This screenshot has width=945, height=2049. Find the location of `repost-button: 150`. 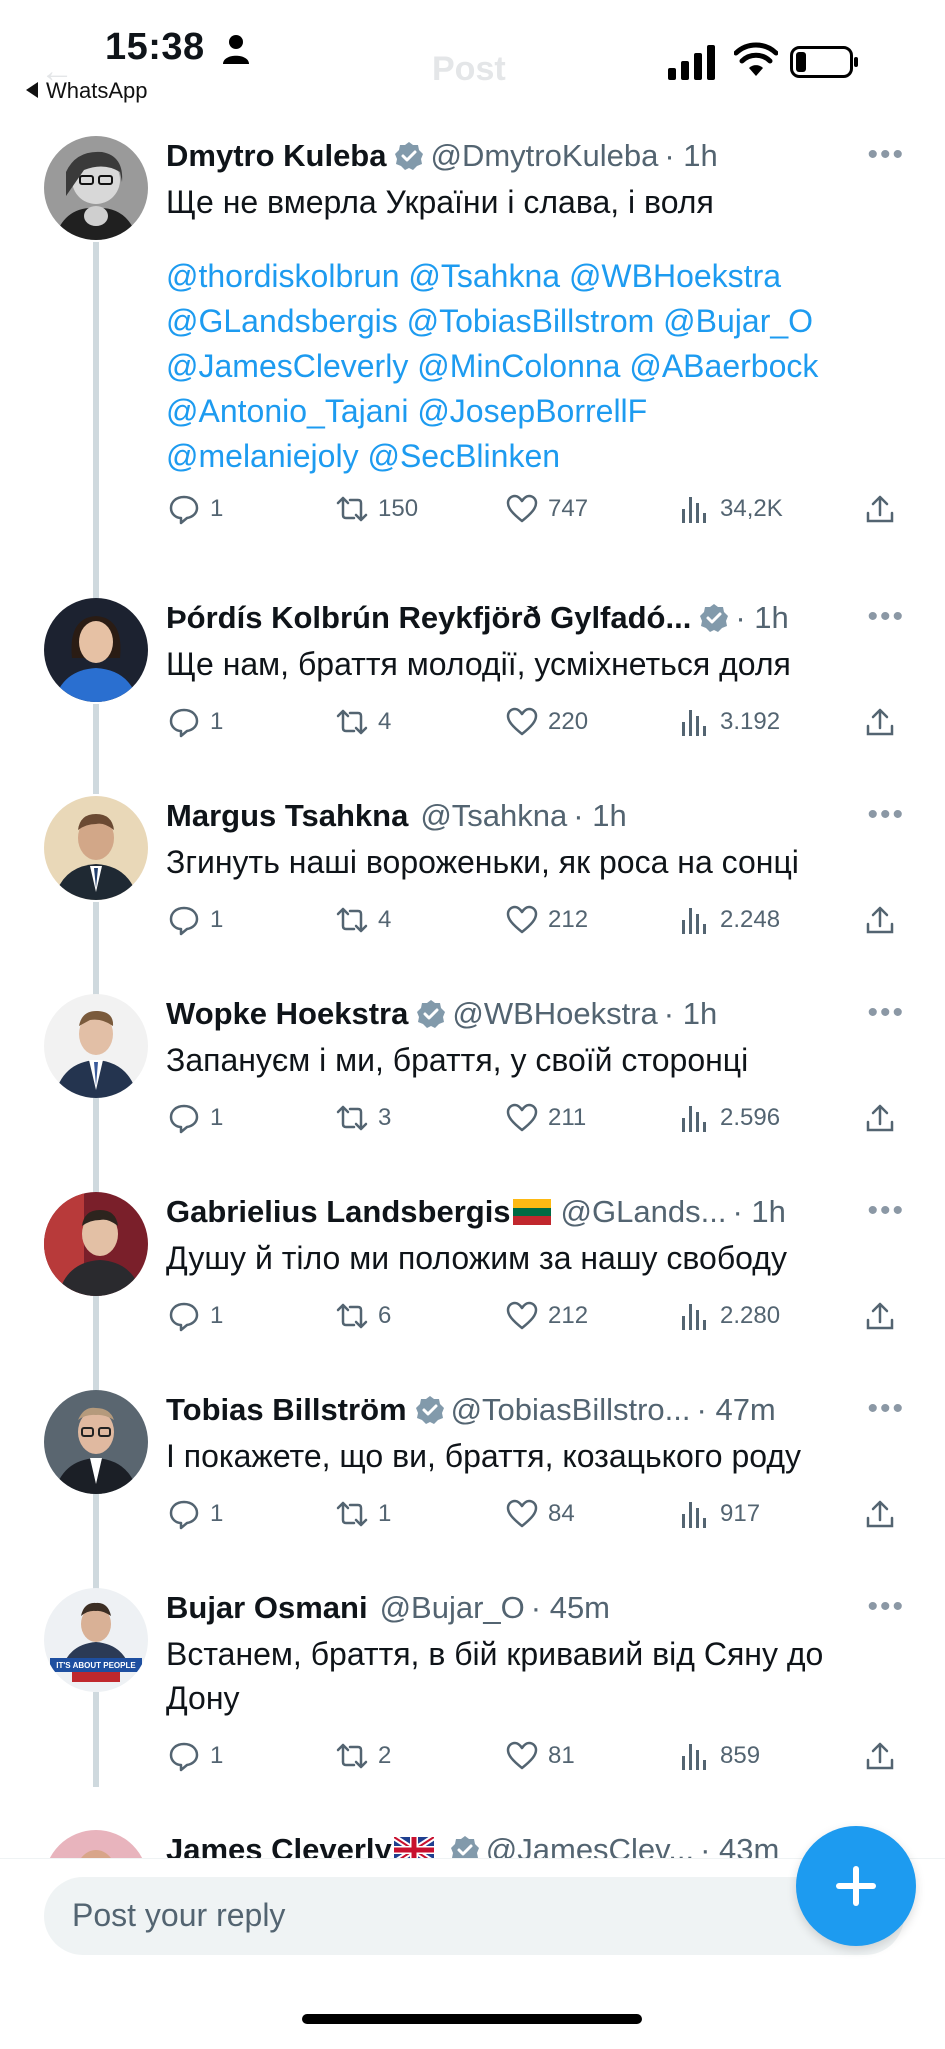

repost-button: 150 is located at coordinates (377, 509).